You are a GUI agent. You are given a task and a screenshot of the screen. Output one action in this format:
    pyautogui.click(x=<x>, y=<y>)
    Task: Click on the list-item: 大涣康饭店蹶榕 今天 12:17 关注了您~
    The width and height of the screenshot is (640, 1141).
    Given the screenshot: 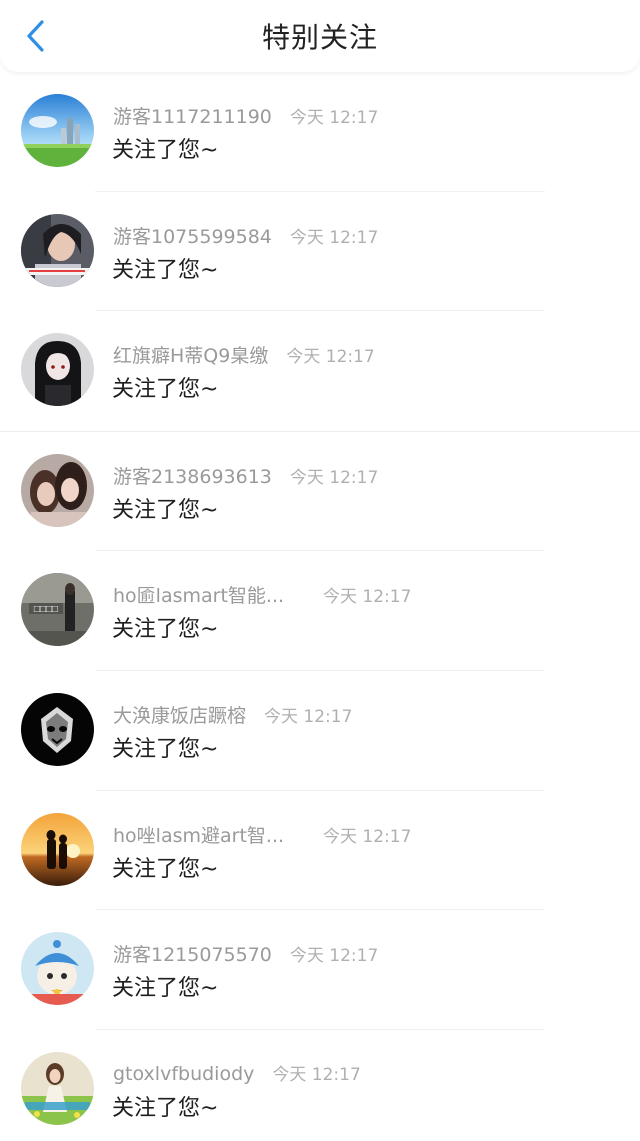 What is the action you would take?
    pyautogui.click(x=320, y=731)
    